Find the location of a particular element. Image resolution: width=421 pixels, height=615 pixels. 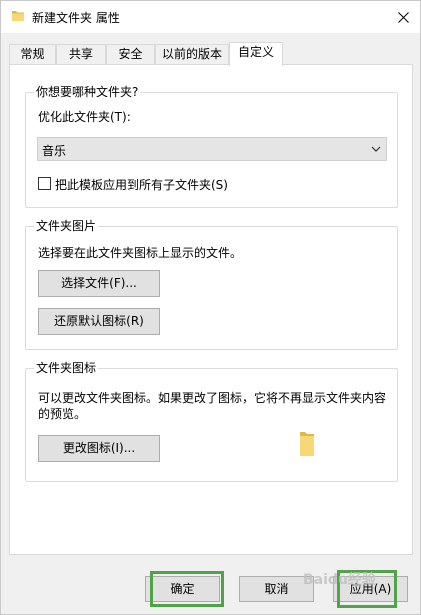

tab-strip: 常规 共享 安全 以前的版本 自定义 is located at coordinates (211, 54).